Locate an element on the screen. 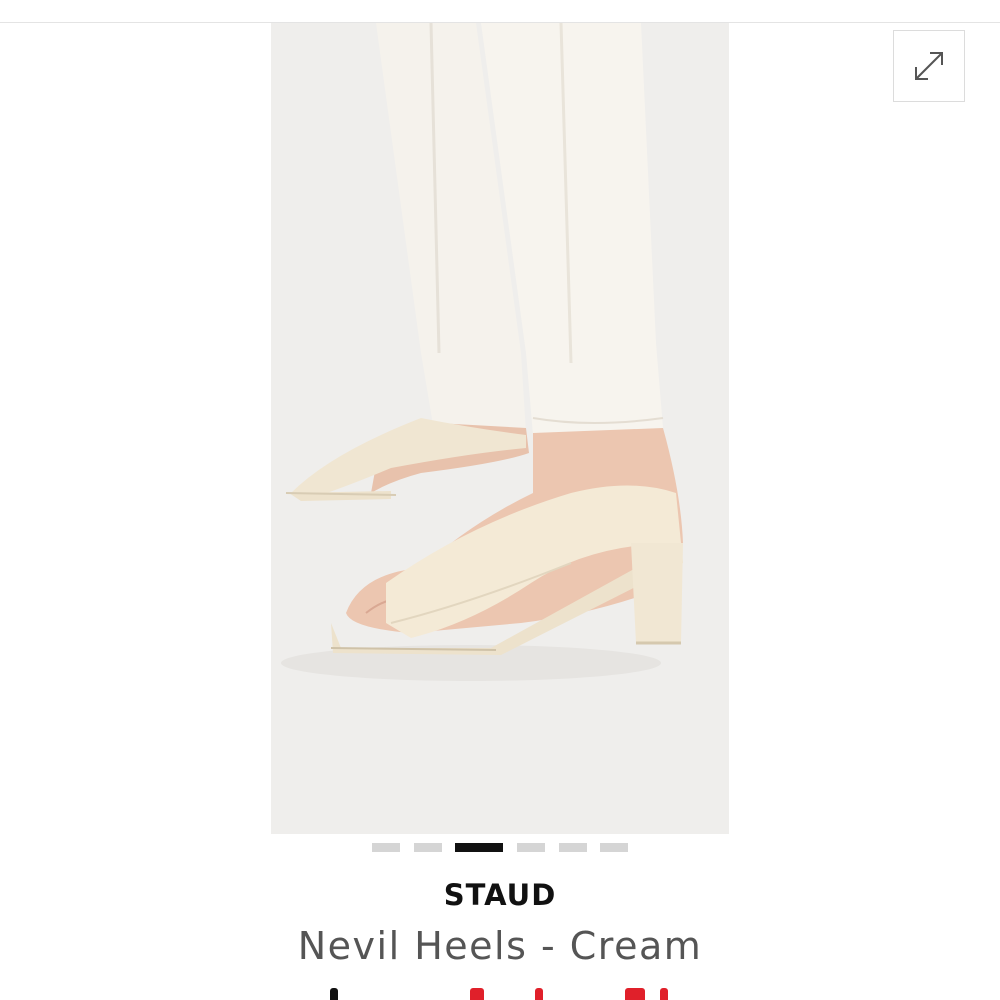 The image size is (1000, 1000). product-title: Nevil Heels - Cream is located at coordinates (500, 946).